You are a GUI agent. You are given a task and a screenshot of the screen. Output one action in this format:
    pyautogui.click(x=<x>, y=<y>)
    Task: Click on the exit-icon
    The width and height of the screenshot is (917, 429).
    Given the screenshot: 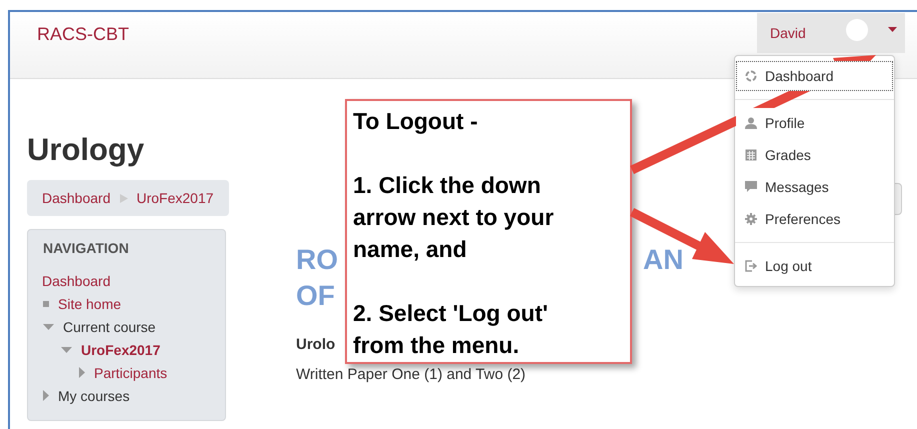 What is the action you would take?
    pyautogui.click(x=751, y=266)
    